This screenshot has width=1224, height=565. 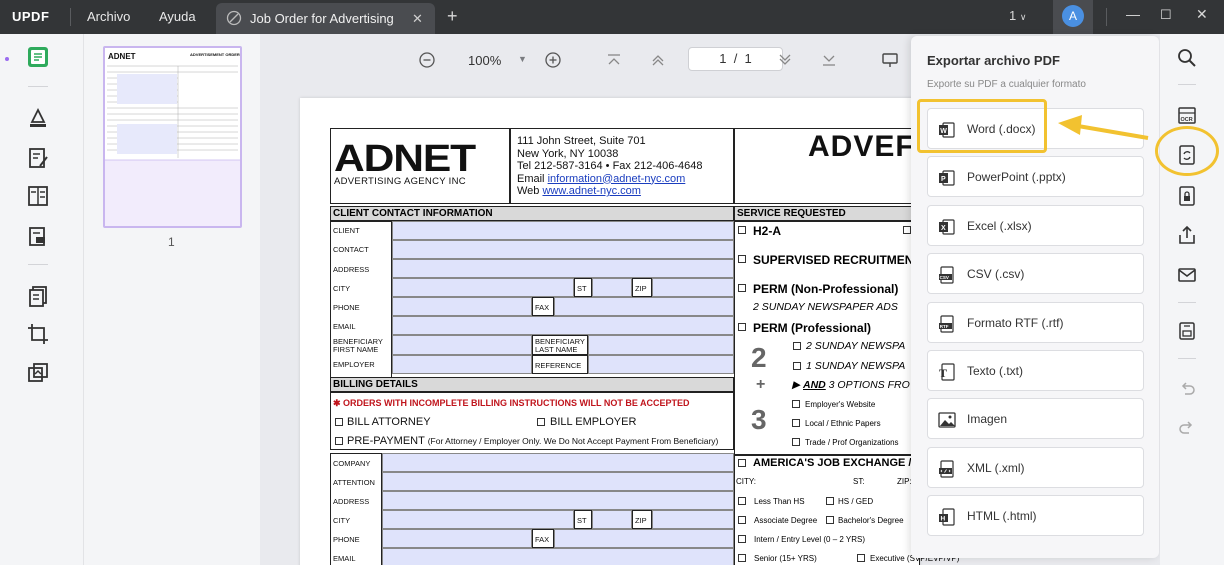 What do you see at coordinates (522, 59) in the screenshot?
I see `zoom-dropdown-icon: ▼` at bounding box center [522, 59].